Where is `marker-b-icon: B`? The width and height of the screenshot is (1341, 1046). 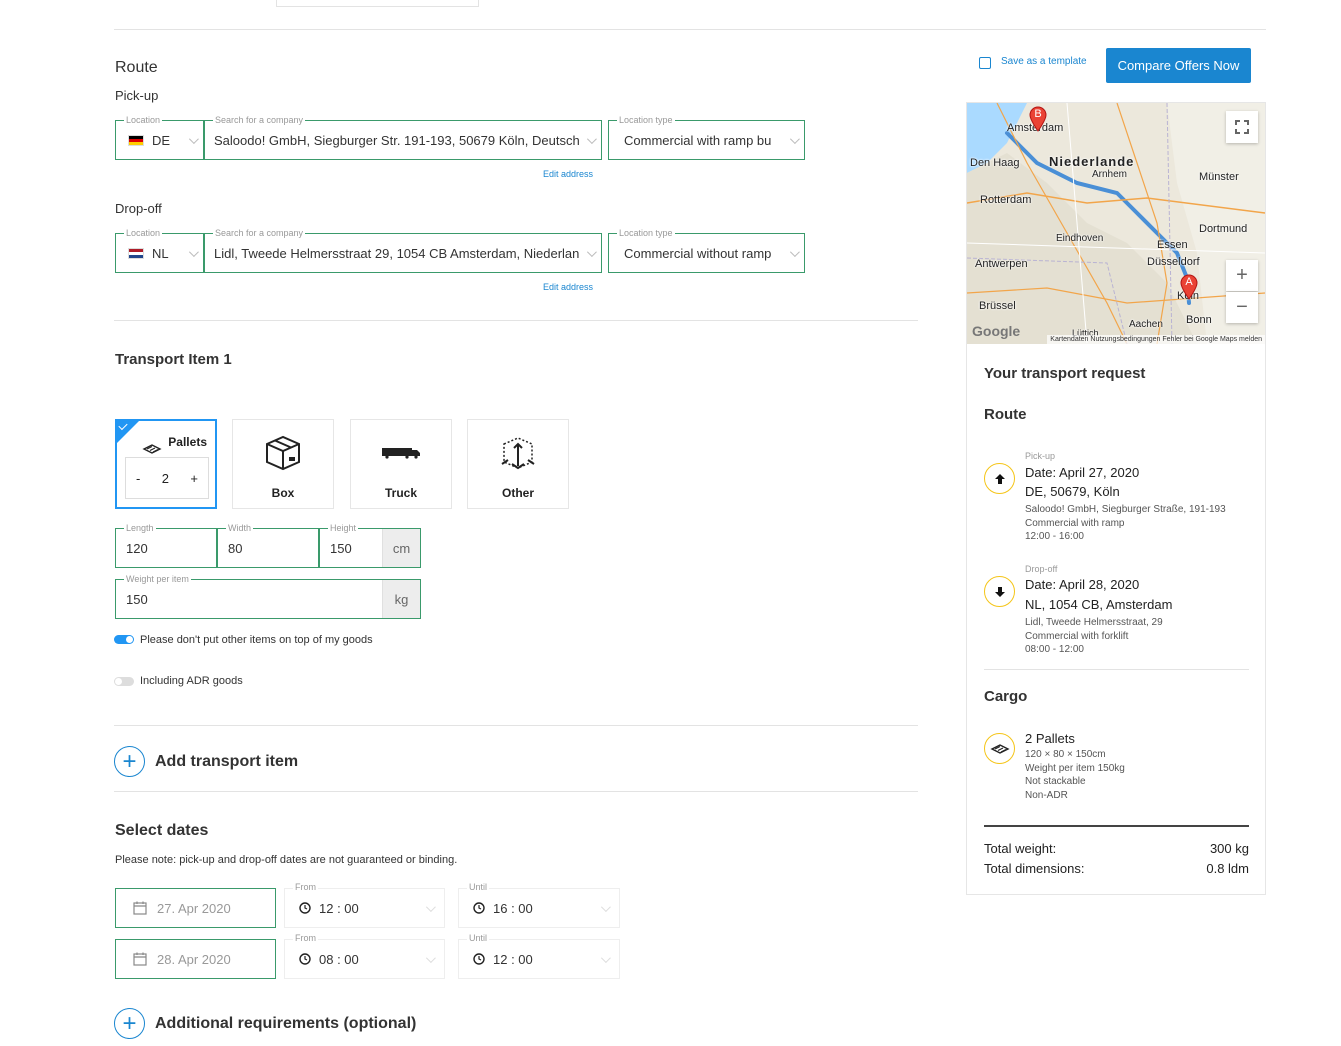 marker-b-icon: B is located at coordinates (1038, 119).